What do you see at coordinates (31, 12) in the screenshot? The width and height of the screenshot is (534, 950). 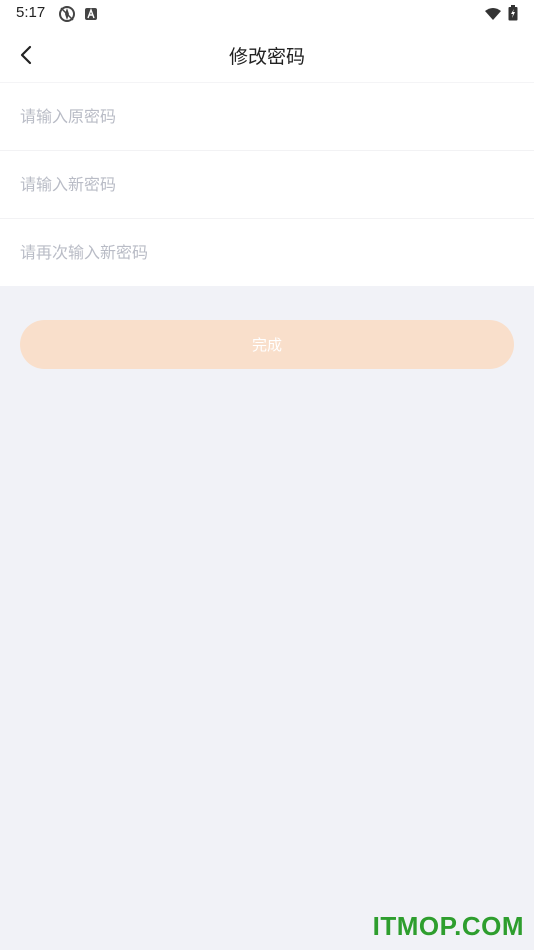 I see `status-time: 5:17` at bounding box center [31, 12].